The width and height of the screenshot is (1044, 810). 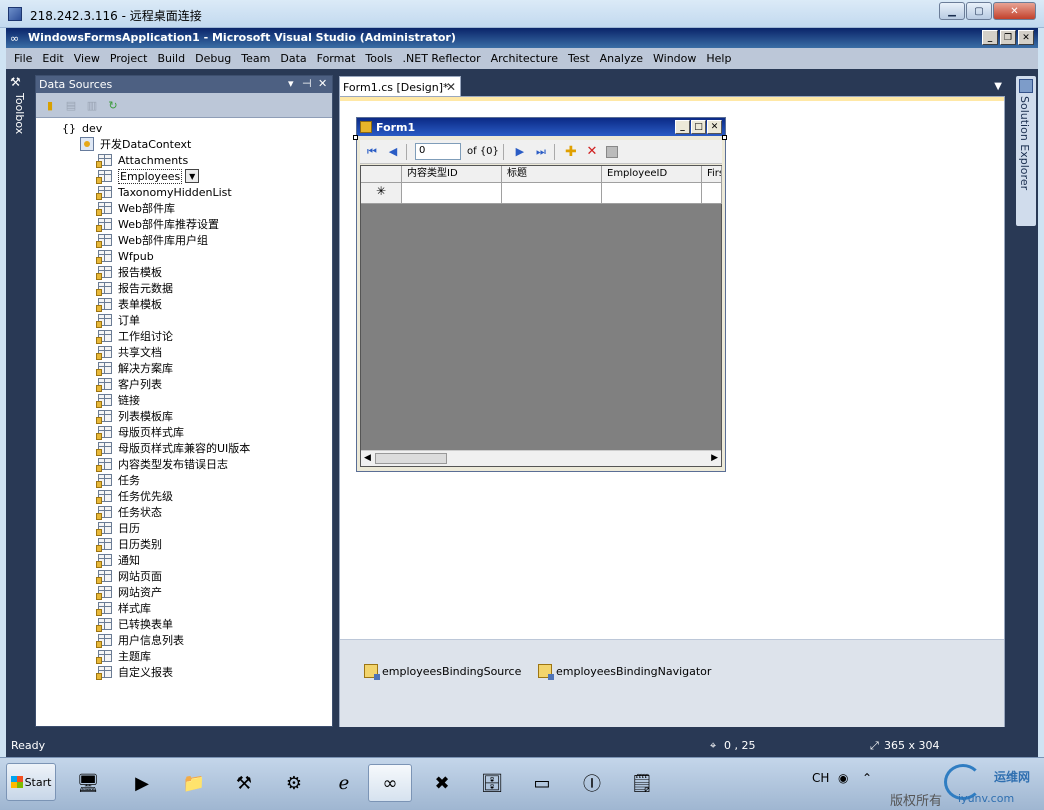 What do you see at coordinates (135, 208) in the screenshot?
I see `tree-table-item: Web部件库` at bounding box center [135, 208].